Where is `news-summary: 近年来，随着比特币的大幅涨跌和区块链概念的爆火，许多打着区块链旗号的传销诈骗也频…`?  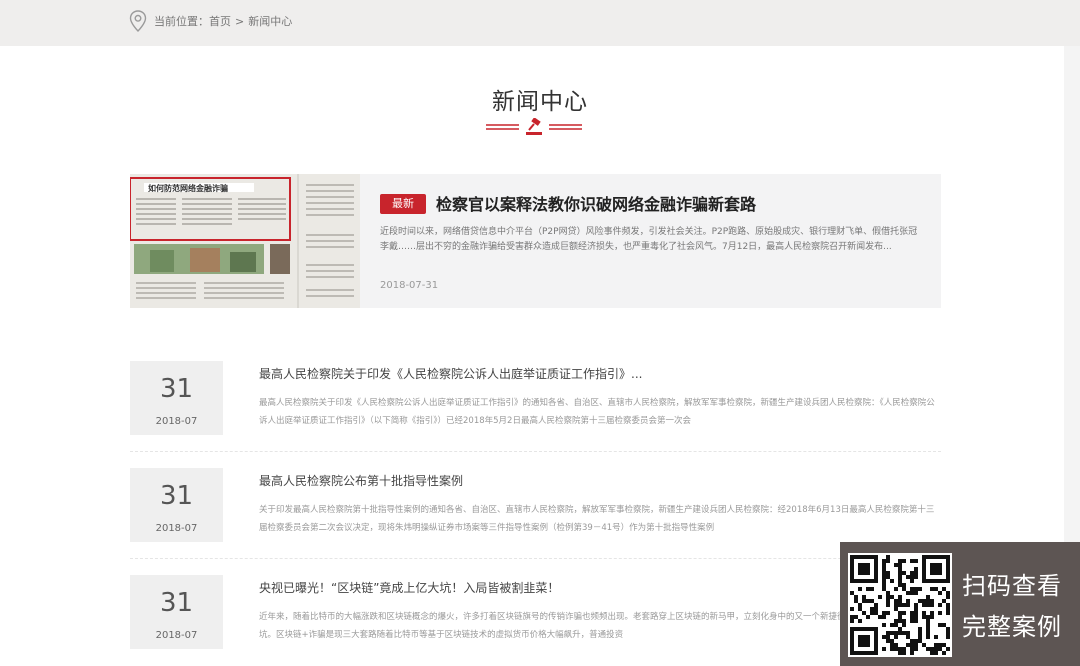 news-summary: 近年来，随着比特币的大幅涨跌和区块链概念的爆火，许多打着区块链旗号的传销诈骗也频… is located at coordinates (595, 626).